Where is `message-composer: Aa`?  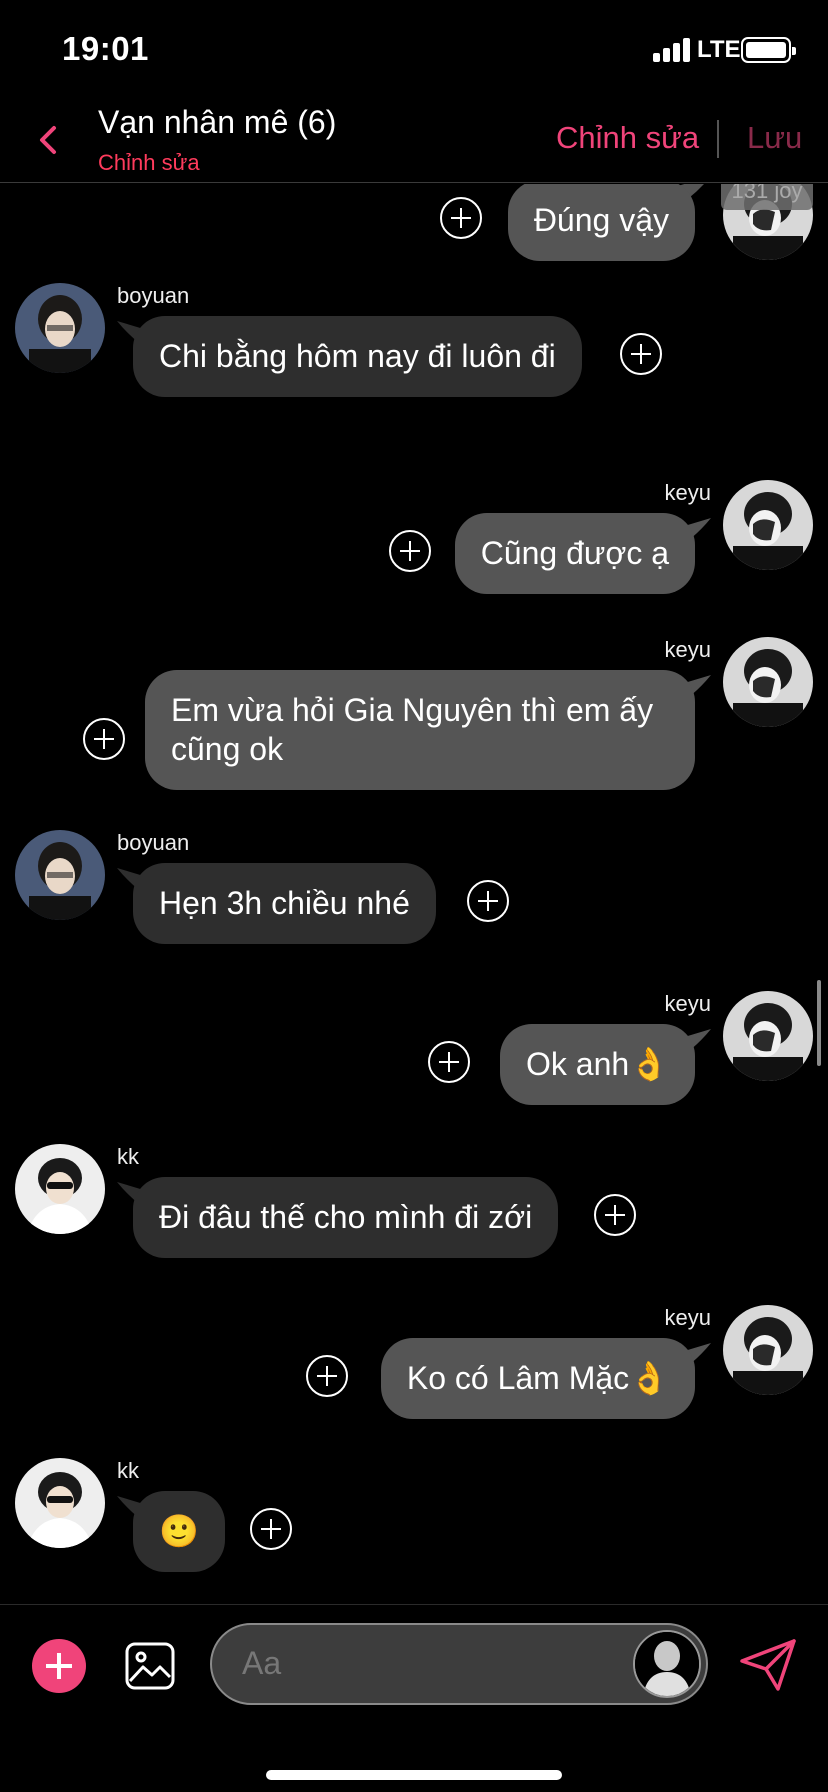
message-composer: Aa is located at coordinates (414, 1698).